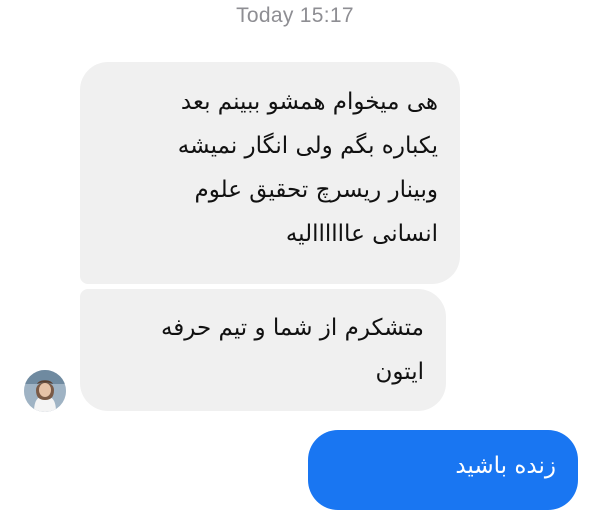  I want to click on sender-avatar, so click(45, 391).